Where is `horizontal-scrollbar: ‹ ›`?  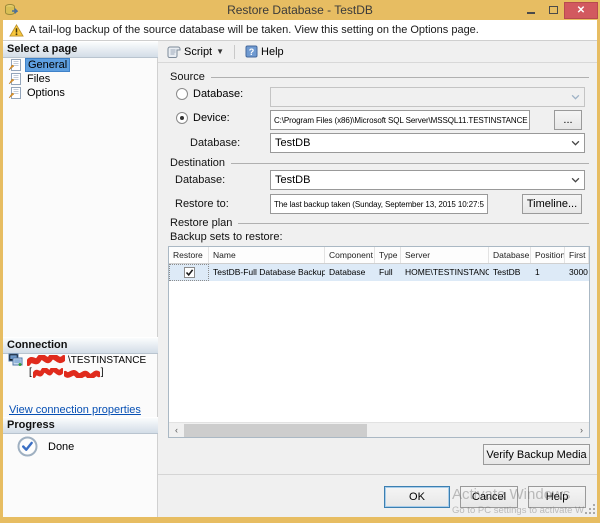 horizontal-scrollbar: ‹ › is located at coordinates (379, 429).